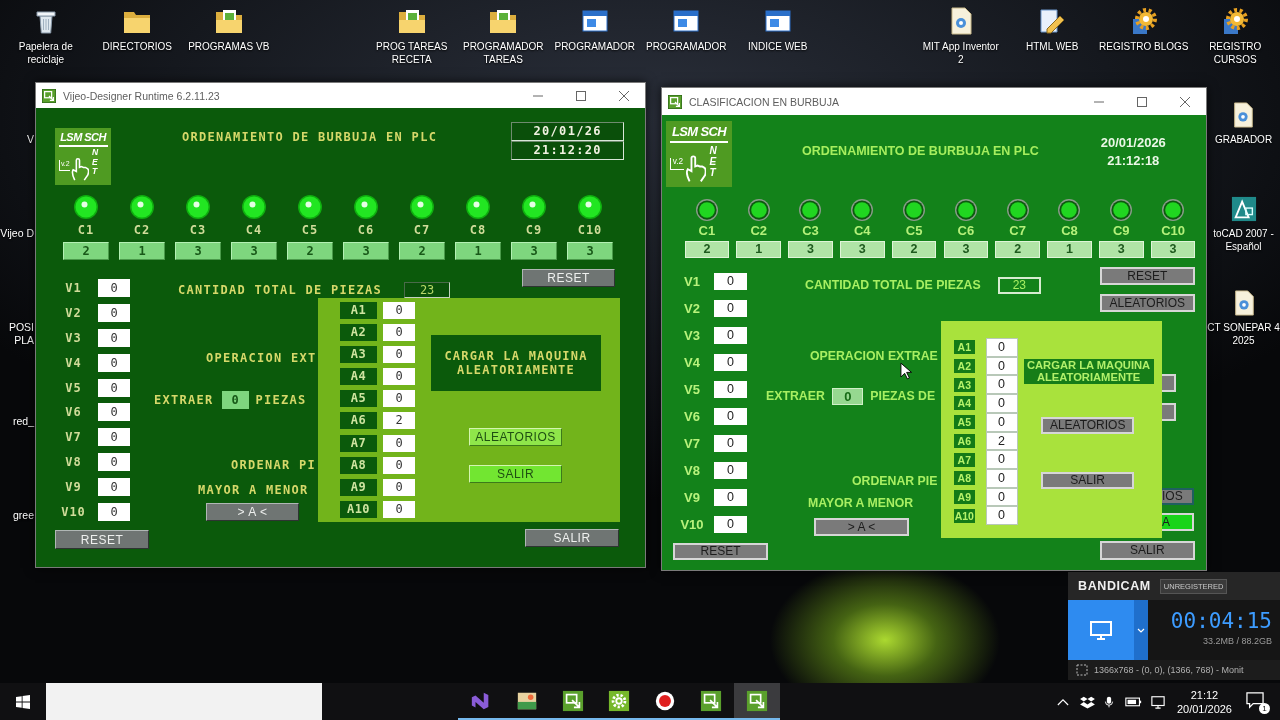 The height and width of the screenshot is (720, 1280). What do you see at coordinates (1019, 285) in the screenshot?
I see `total-display: 23` at bounding box center [1019, 285].